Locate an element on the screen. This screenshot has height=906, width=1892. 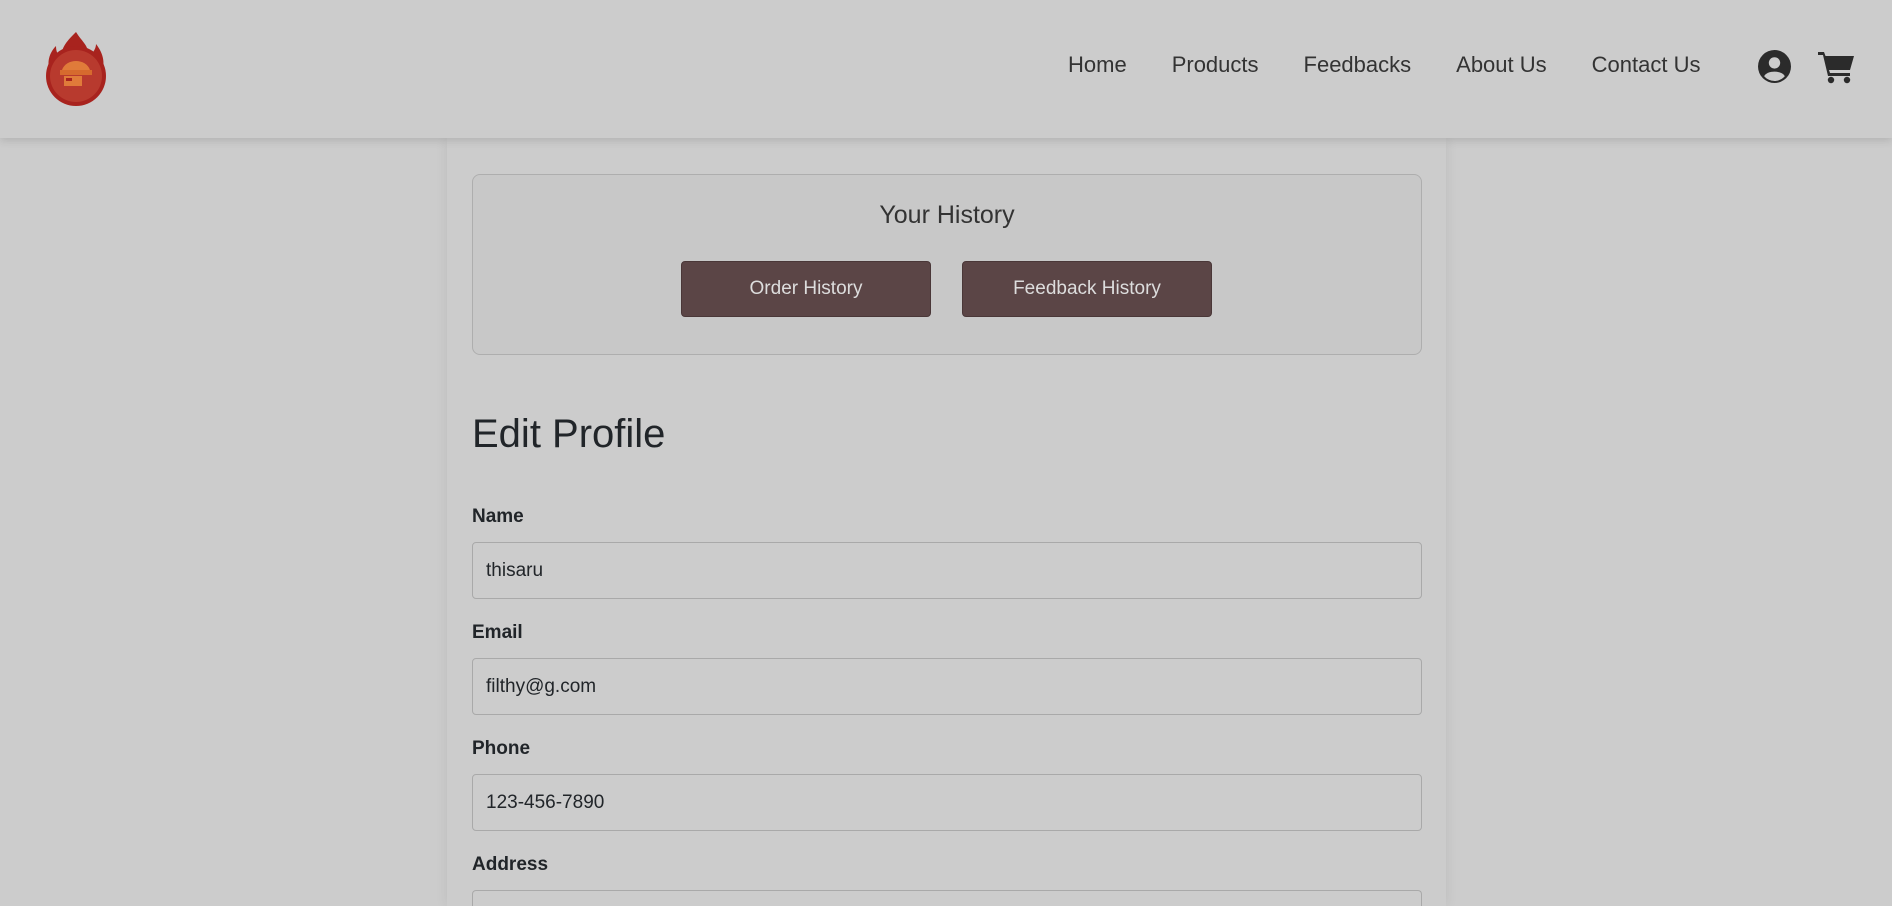
feedback-history-button: Feedback History is located at coordinates (1087, 289).